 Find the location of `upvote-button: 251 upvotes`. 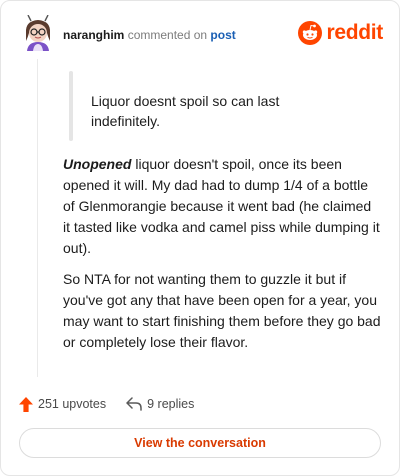

upvote-button: 251 upvotes is located at coordinates (63, 404).